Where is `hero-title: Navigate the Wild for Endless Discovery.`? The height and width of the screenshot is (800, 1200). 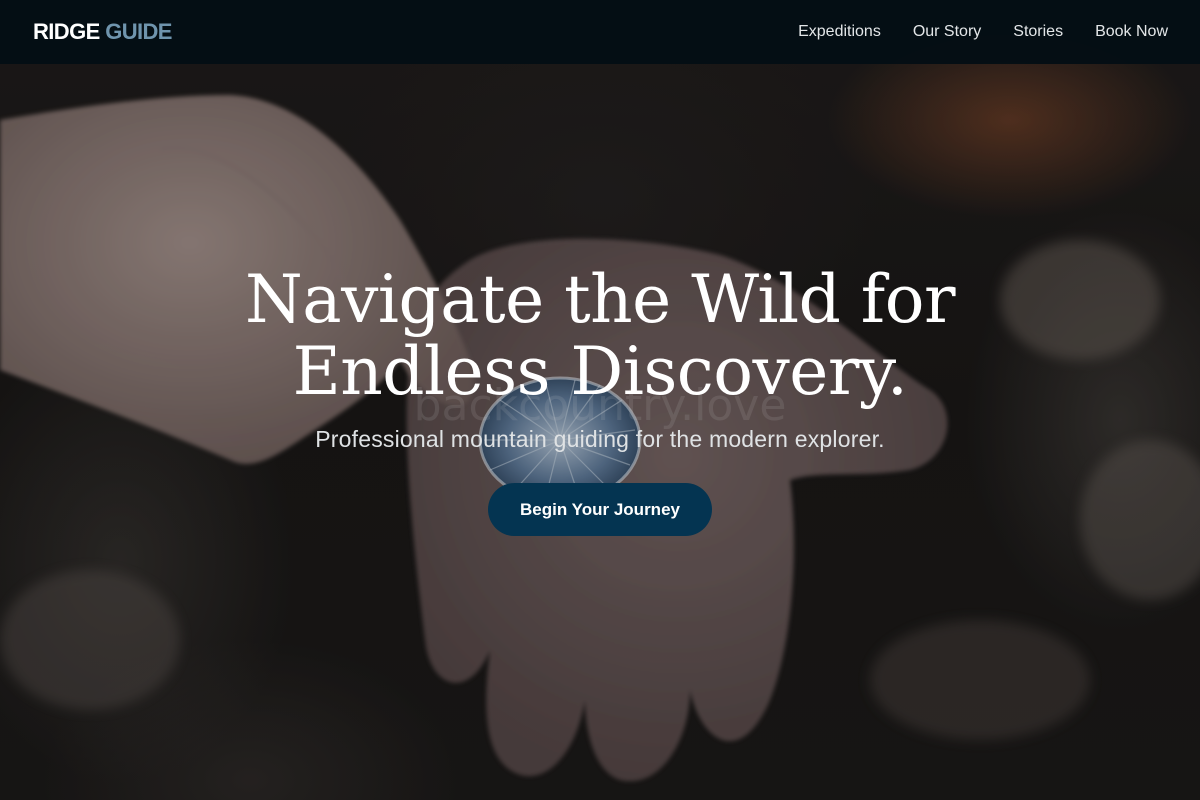 hero-title: Navigate the Wild for Endless Discovery. is located at coordinates (600, 335).